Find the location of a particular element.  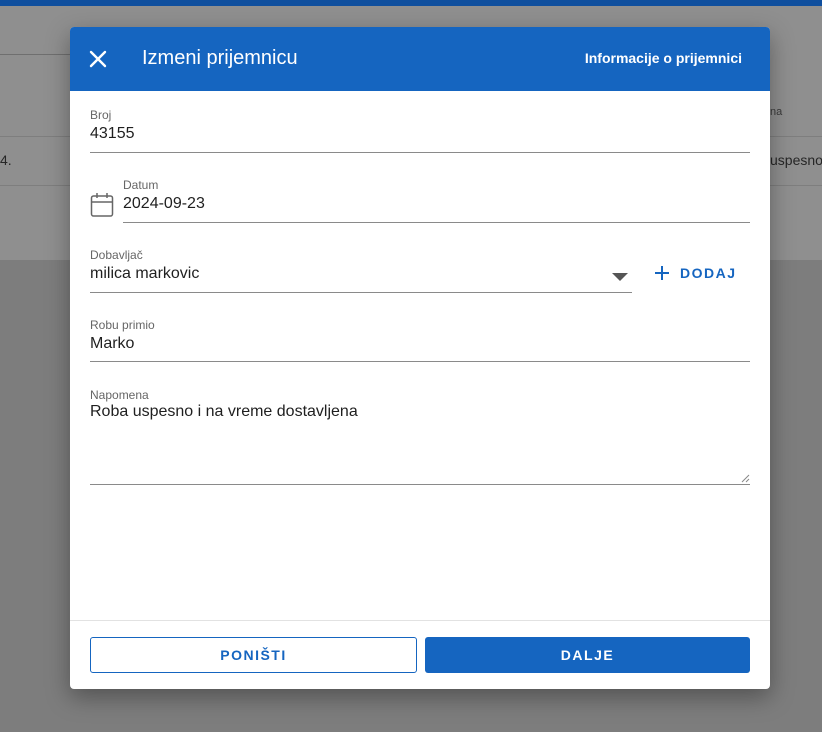

datum-value: 2024-09-23 is located at coordinates (164, 204).